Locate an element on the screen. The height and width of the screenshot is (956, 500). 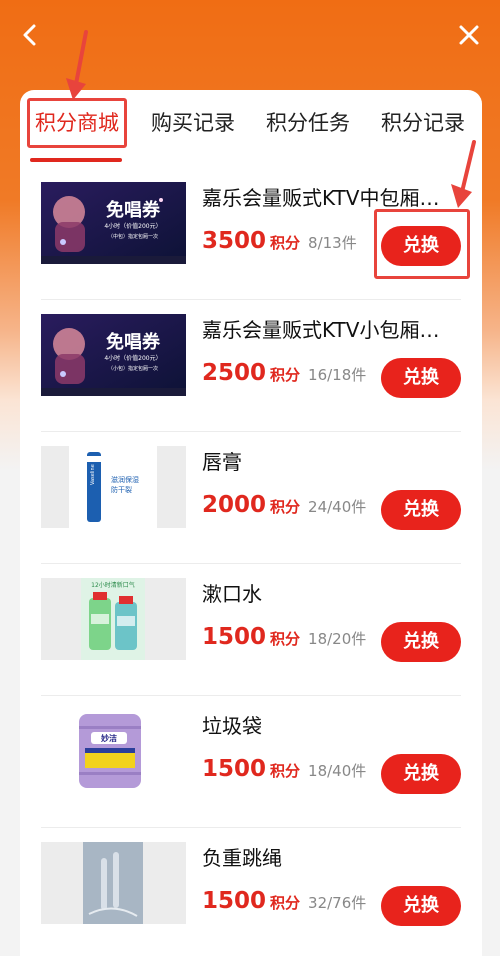
product-item: 负重跳绳 1500 积分 32/76件 兑换 is located at coordinates (251, 892).